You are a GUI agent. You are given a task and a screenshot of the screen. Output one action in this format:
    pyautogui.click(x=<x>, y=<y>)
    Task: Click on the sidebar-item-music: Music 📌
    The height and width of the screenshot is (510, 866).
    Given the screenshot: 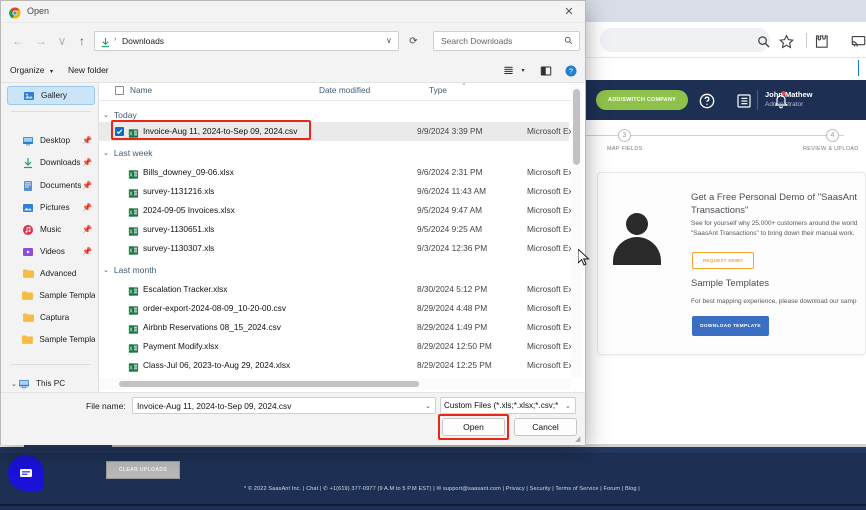 What is the action you would take?
    pyautogui.click(x=51, y=229)
    